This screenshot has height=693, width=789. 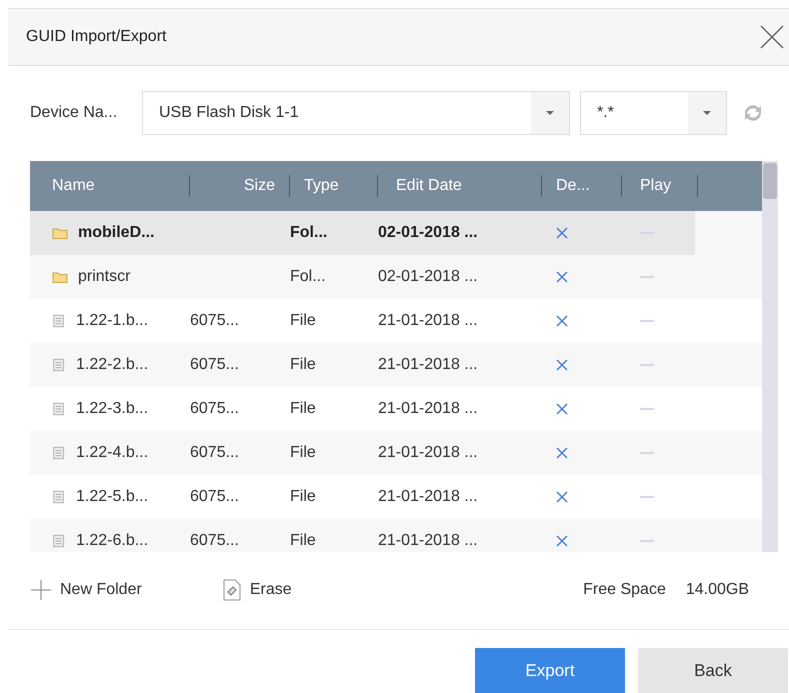 I want to click on erase-button: Erase, so click(x=257, y=589).